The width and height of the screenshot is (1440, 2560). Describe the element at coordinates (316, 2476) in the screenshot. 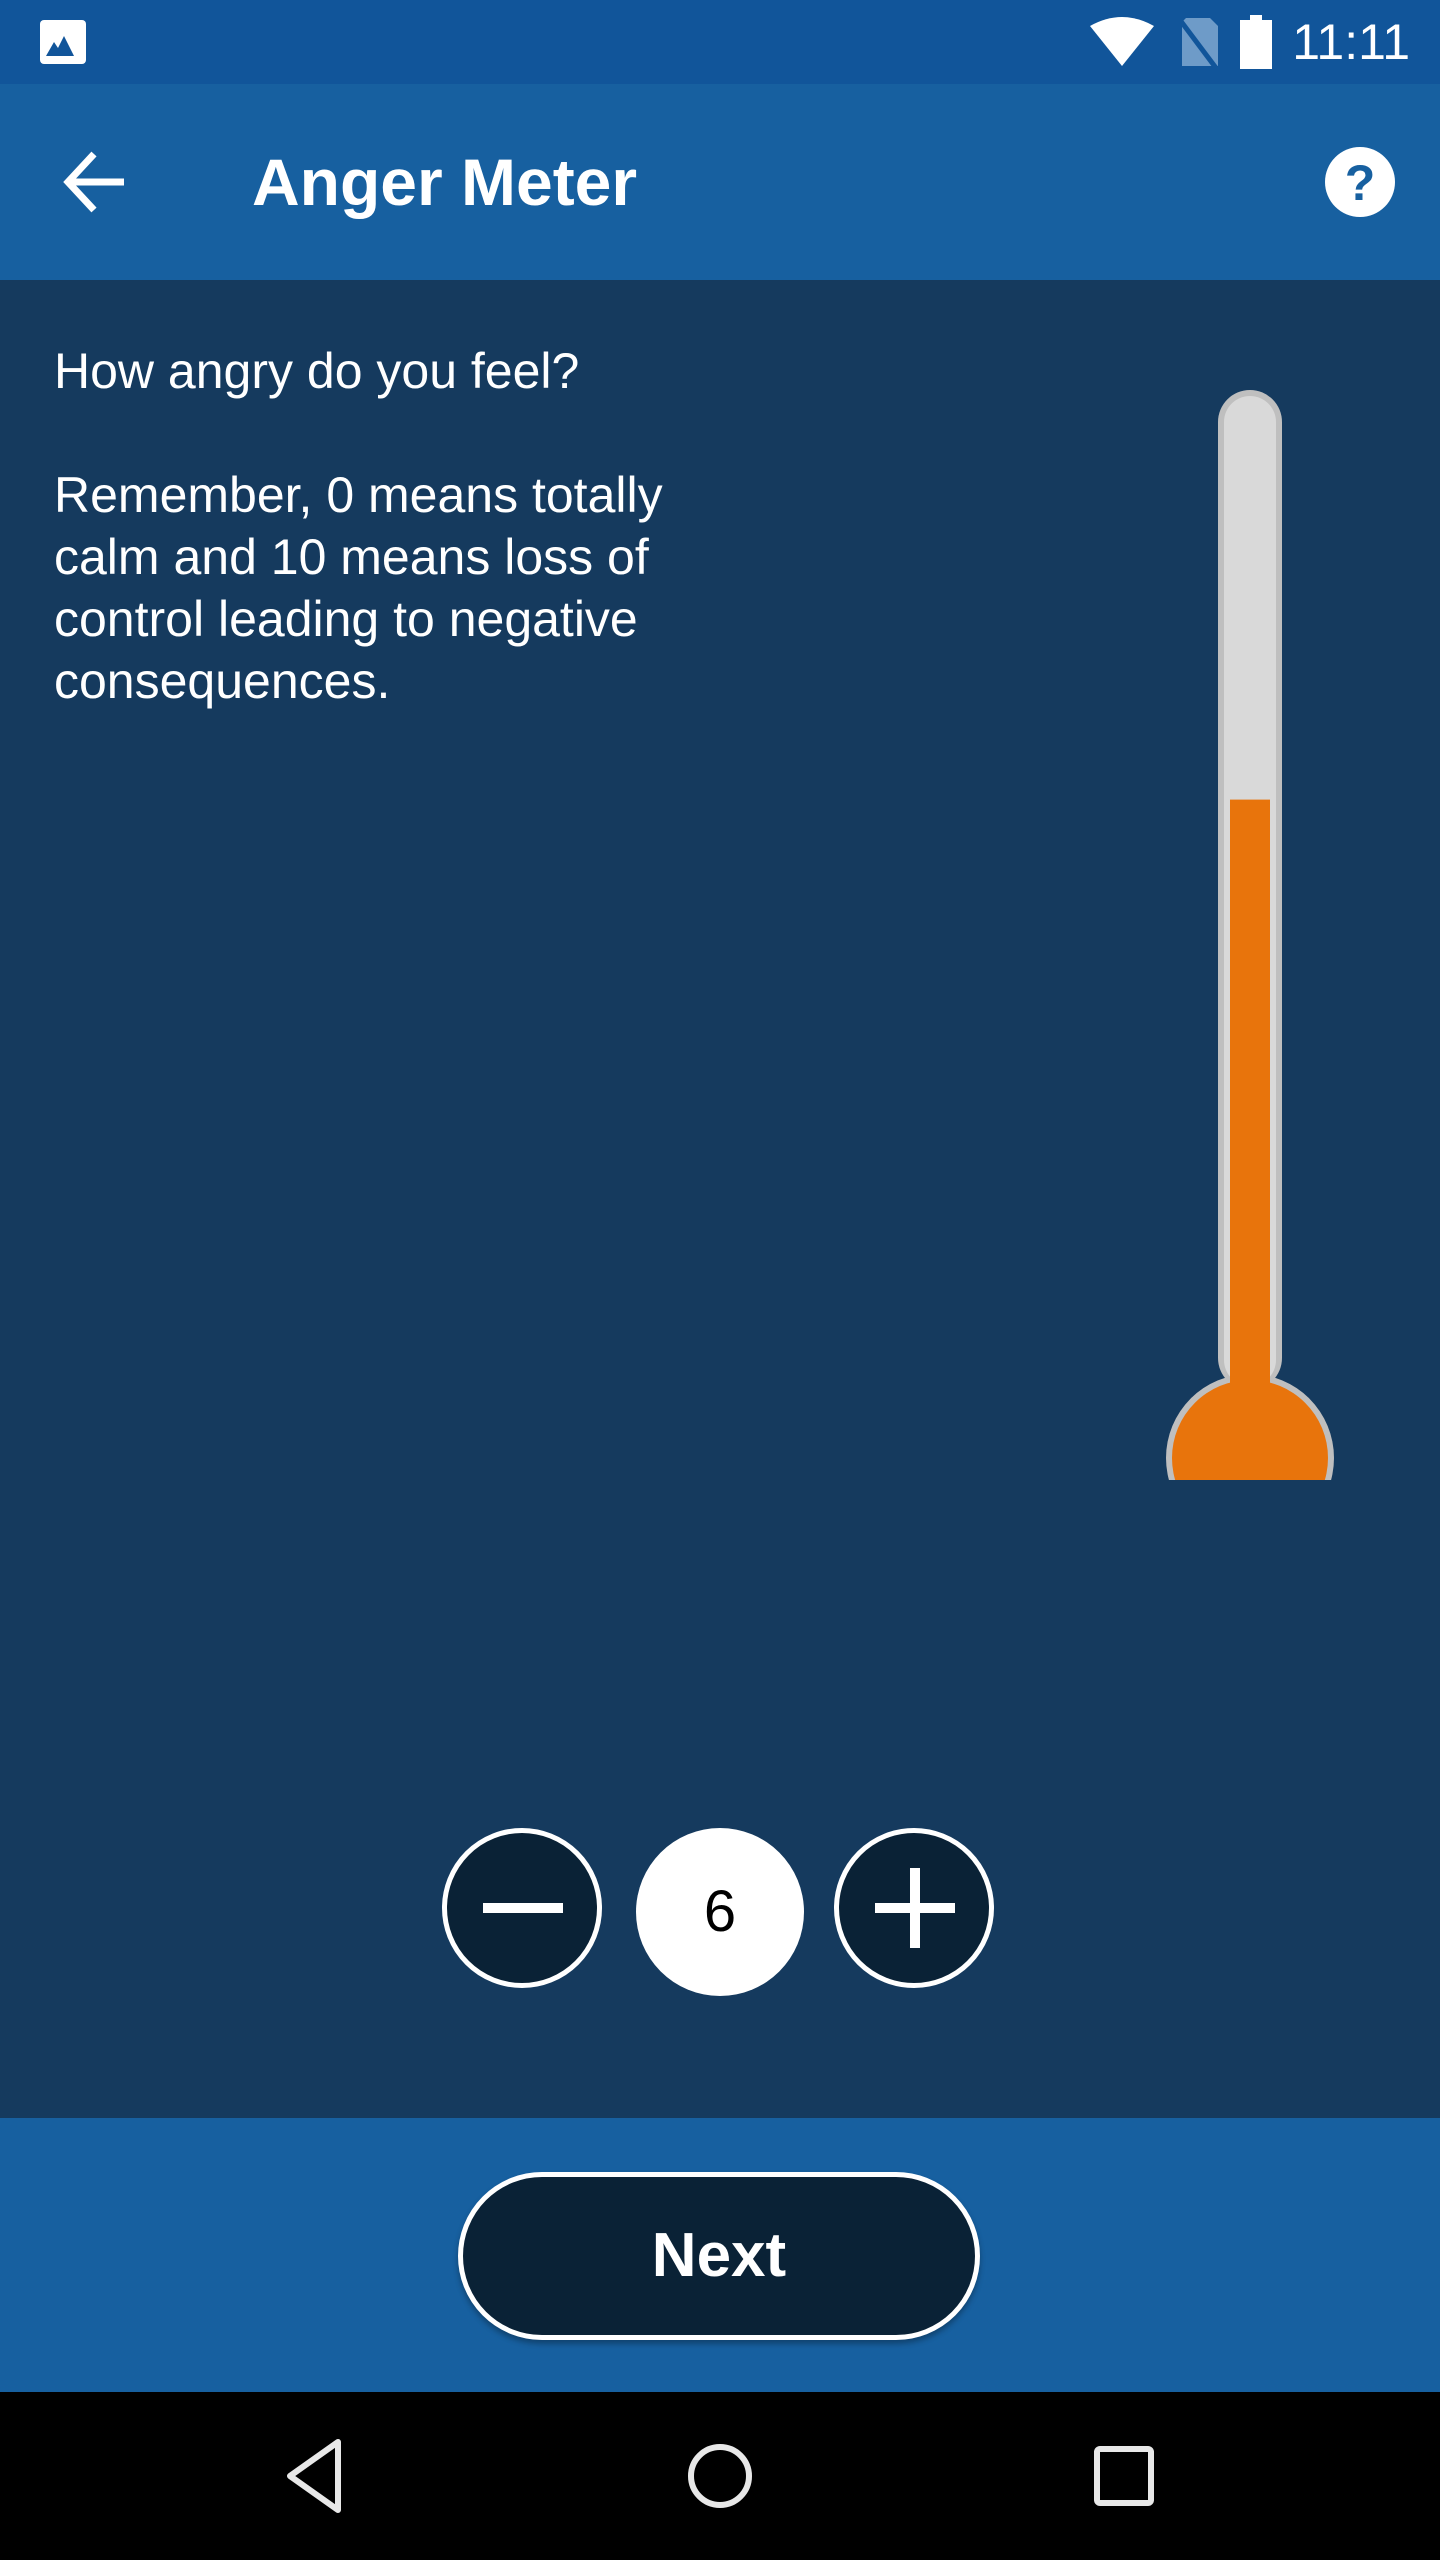

I see `nav-back-icon` at that location.